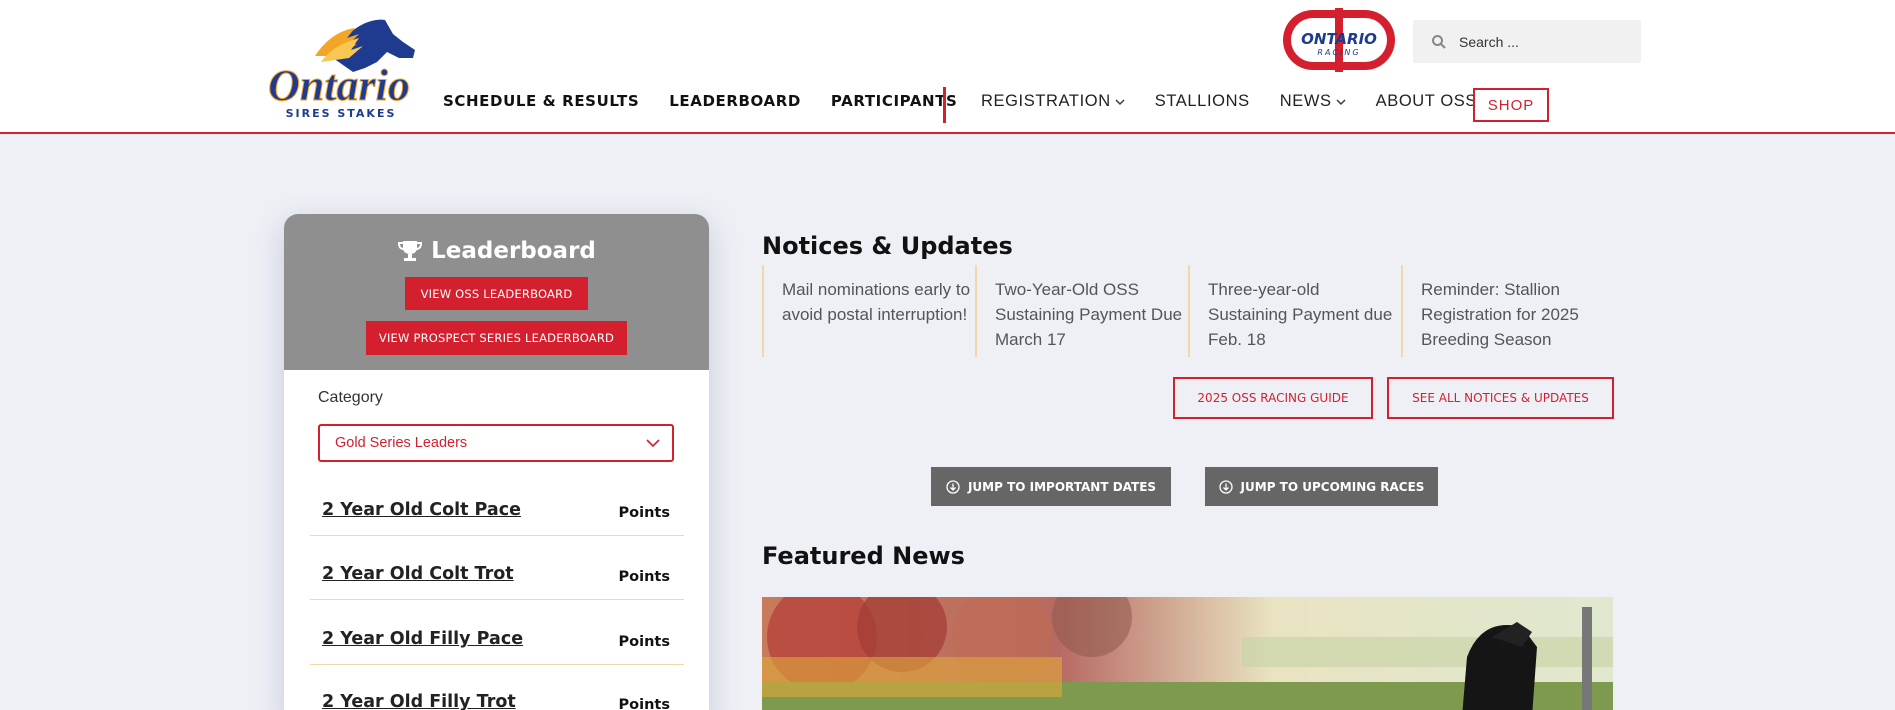 The image size is (1895, 710). I want to click on leaderboard-row: 2 Year Old Filly Pace Points, so click(497, 639).